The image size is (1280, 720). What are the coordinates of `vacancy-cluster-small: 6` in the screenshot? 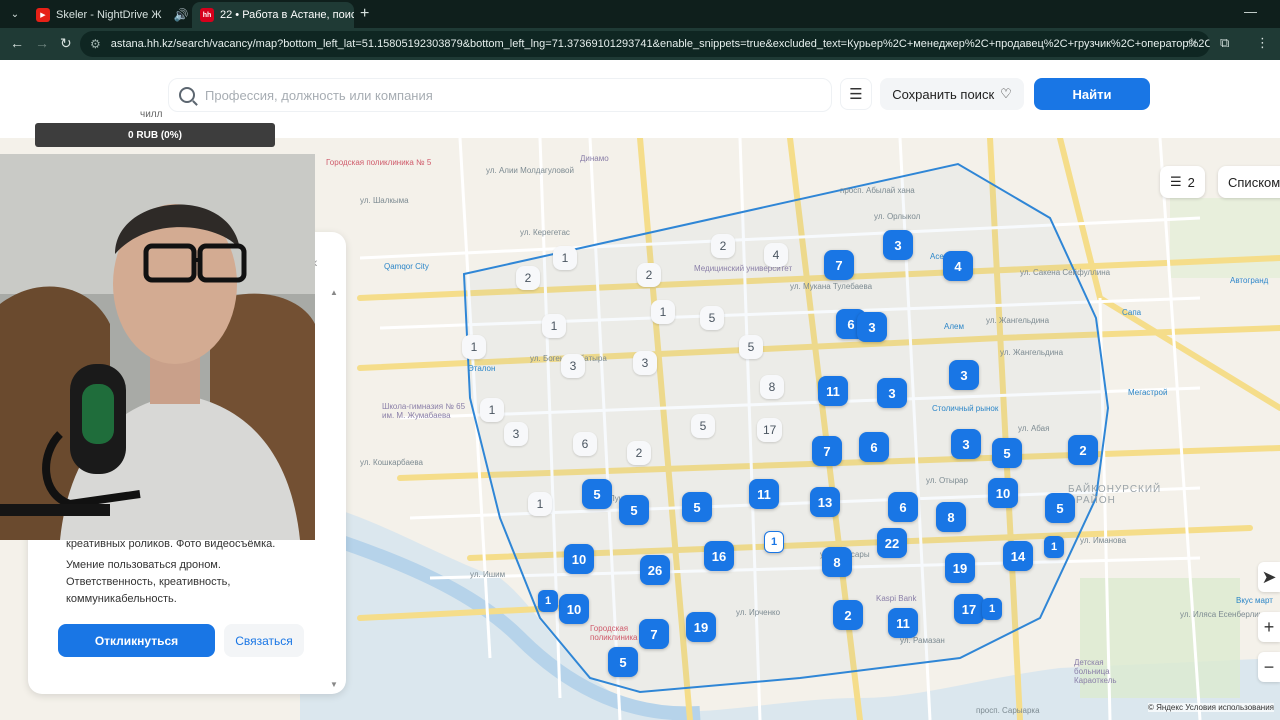 It's located at (585, 444).